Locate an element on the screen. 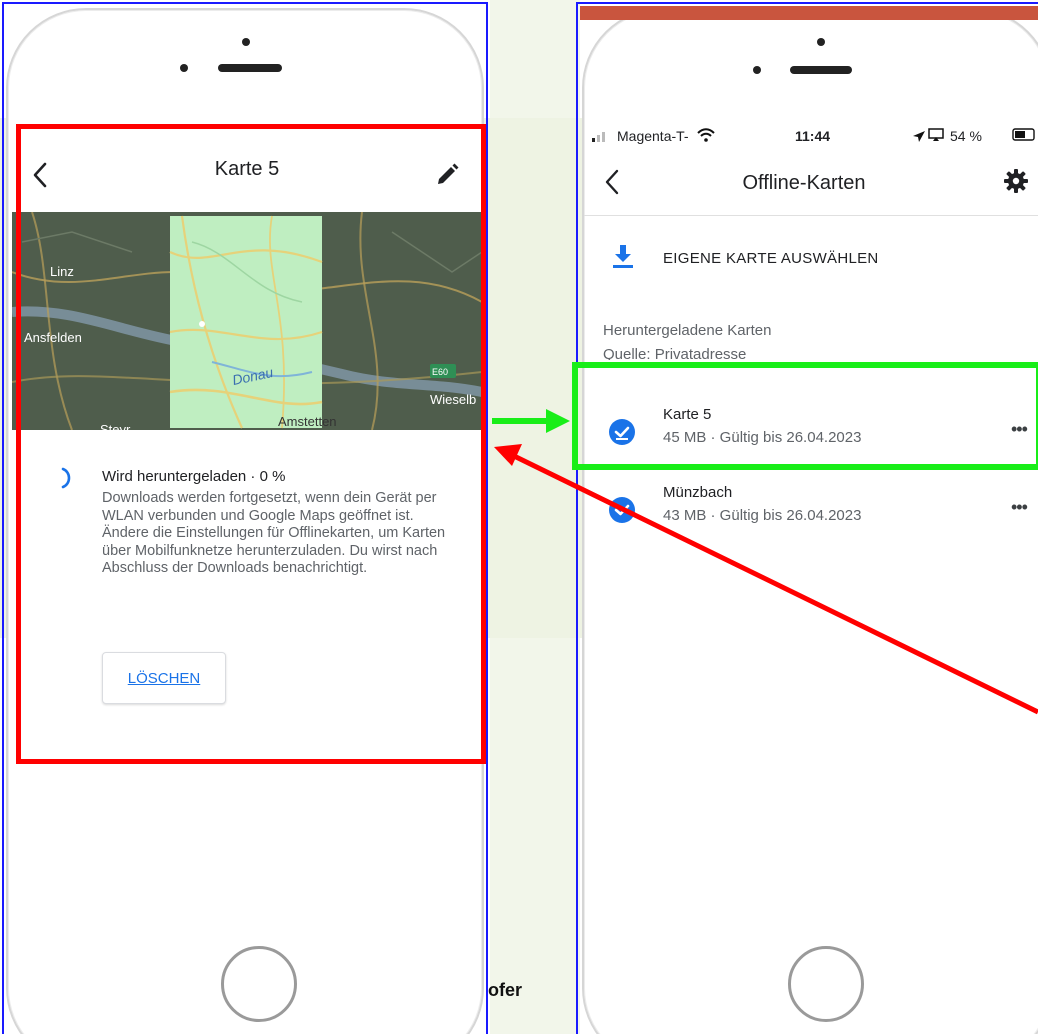  green-arrow is located at coordinates (531, 421).